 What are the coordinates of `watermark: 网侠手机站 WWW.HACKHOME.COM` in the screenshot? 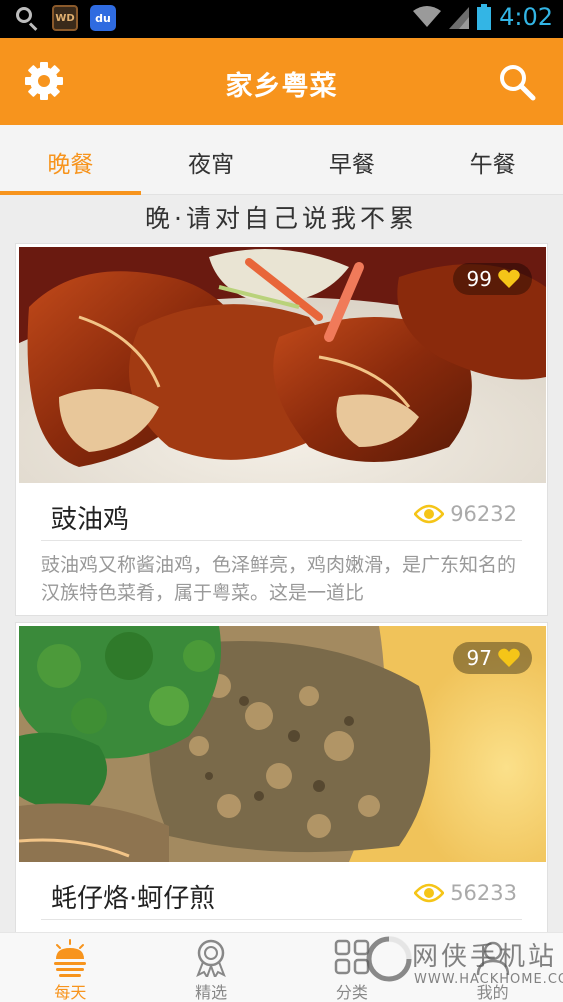 It's located at (461, 965).